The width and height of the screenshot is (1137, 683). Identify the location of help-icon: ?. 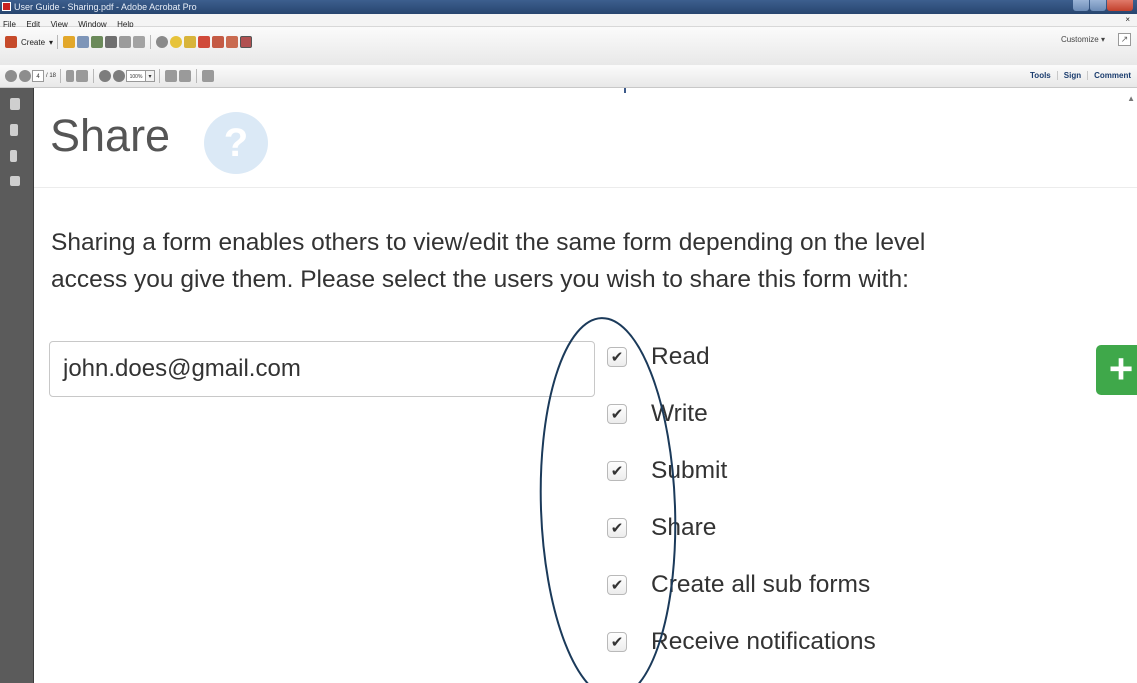
(236, 143).